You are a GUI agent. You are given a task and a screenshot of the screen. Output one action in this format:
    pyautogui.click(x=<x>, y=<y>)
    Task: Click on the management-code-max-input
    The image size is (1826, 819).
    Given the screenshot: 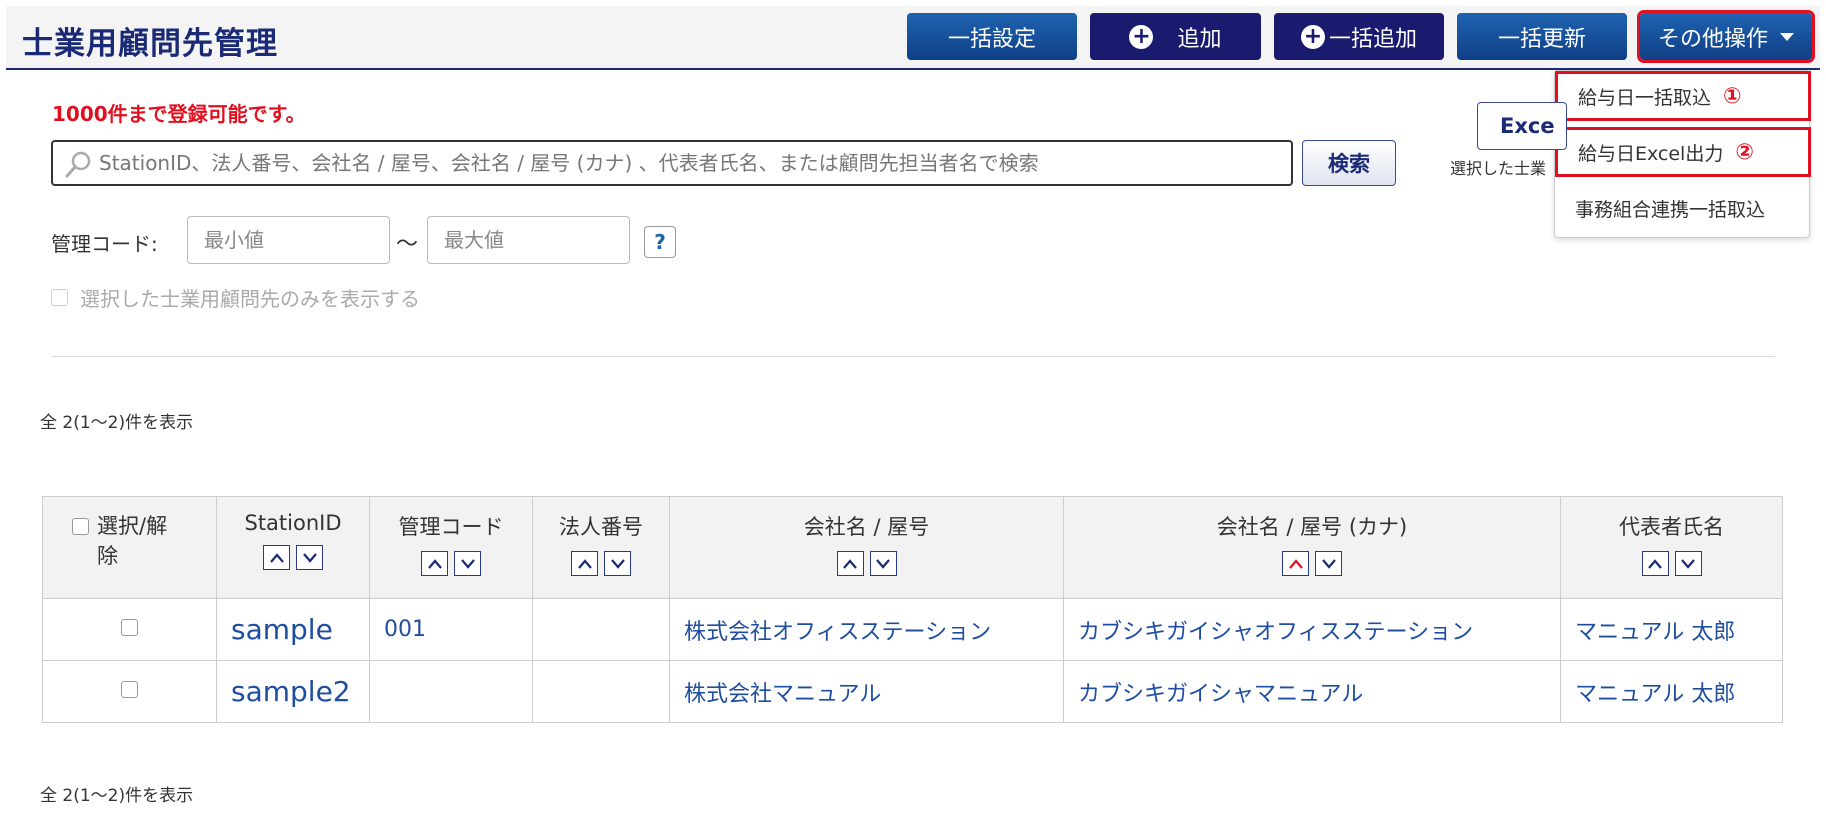 What is the action you would take?
    pyautogui.click(x=528, y=240)
    